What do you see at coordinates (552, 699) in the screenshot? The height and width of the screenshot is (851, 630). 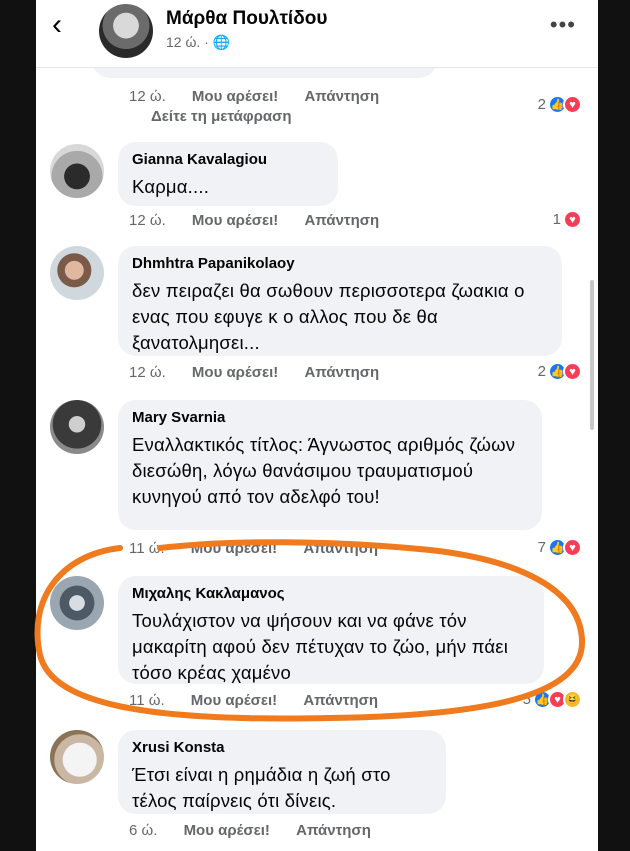 I see `reactions-summary: 5 👍 ♥ 😆` at bounding box center [552, 699].